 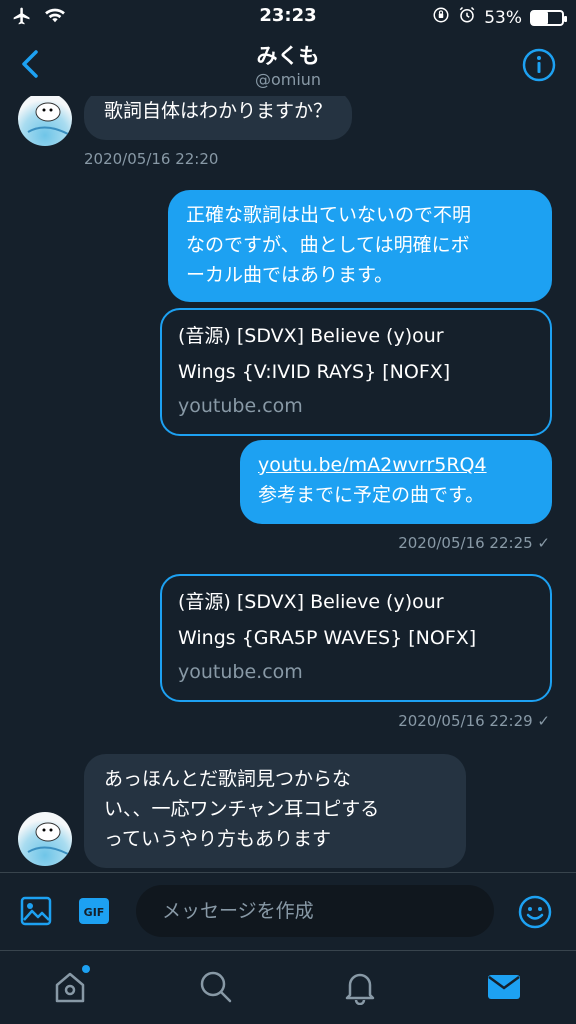 I want to click on tab-search, so click(x=216, y=987).